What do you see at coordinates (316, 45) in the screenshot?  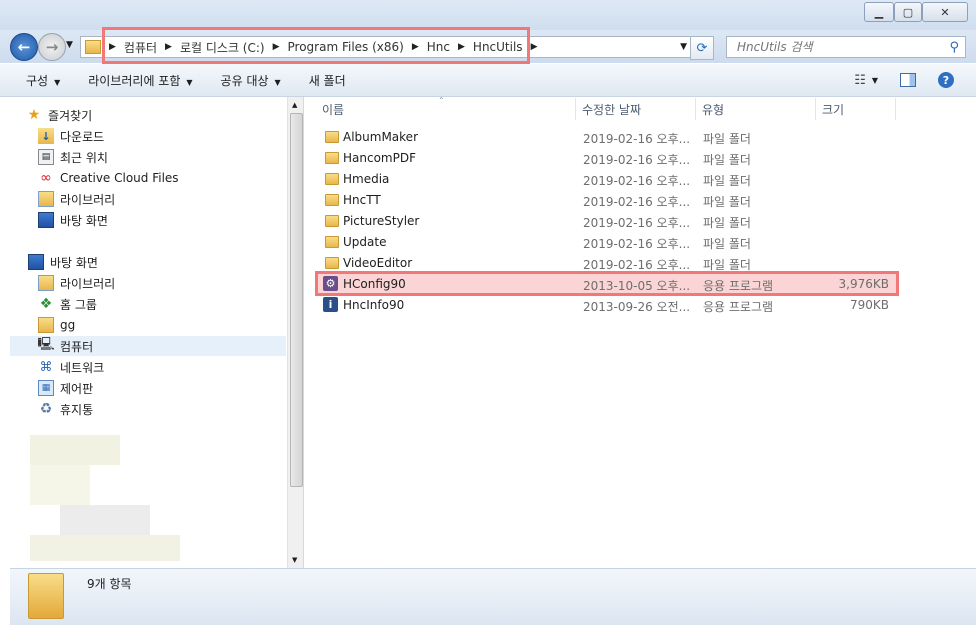 I see `address-highlight` at bounding box center [316, 45].